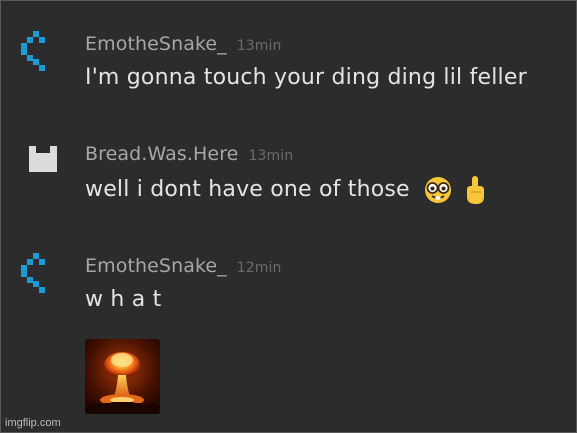  Describe the element at coordinates (259, 268) in the screenshot. I see `message-timestamp: 12min` at that location.